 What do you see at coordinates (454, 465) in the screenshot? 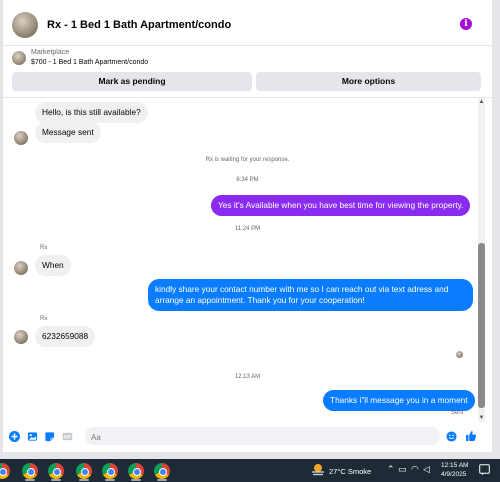
I see `clock-time: 12:15 AM` at bounding box center [454, 465].